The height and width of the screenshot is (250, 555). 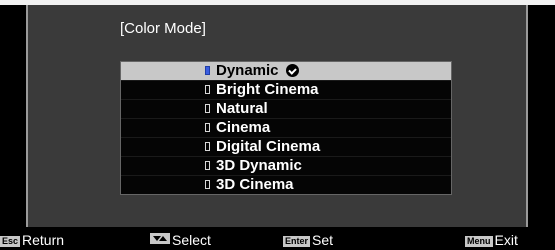 What do you see at coordinates (479, 241) in the screenshot?
I see `menu-key-icon: Menu` at bounding box center [479, 241].